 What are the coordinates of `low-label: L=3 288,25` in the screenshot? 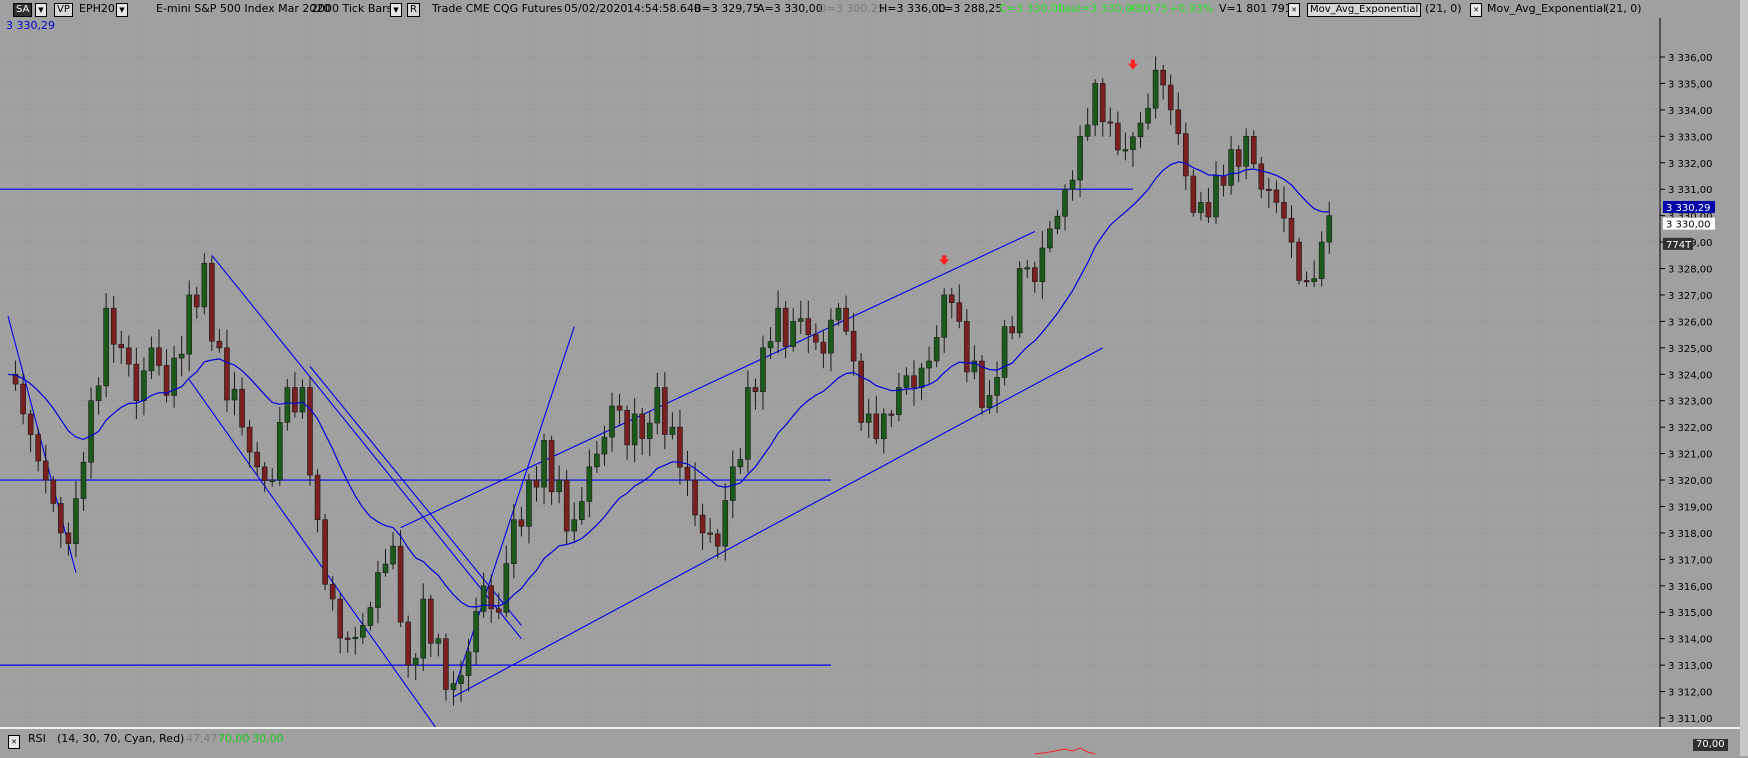 It's located at (970, 8).